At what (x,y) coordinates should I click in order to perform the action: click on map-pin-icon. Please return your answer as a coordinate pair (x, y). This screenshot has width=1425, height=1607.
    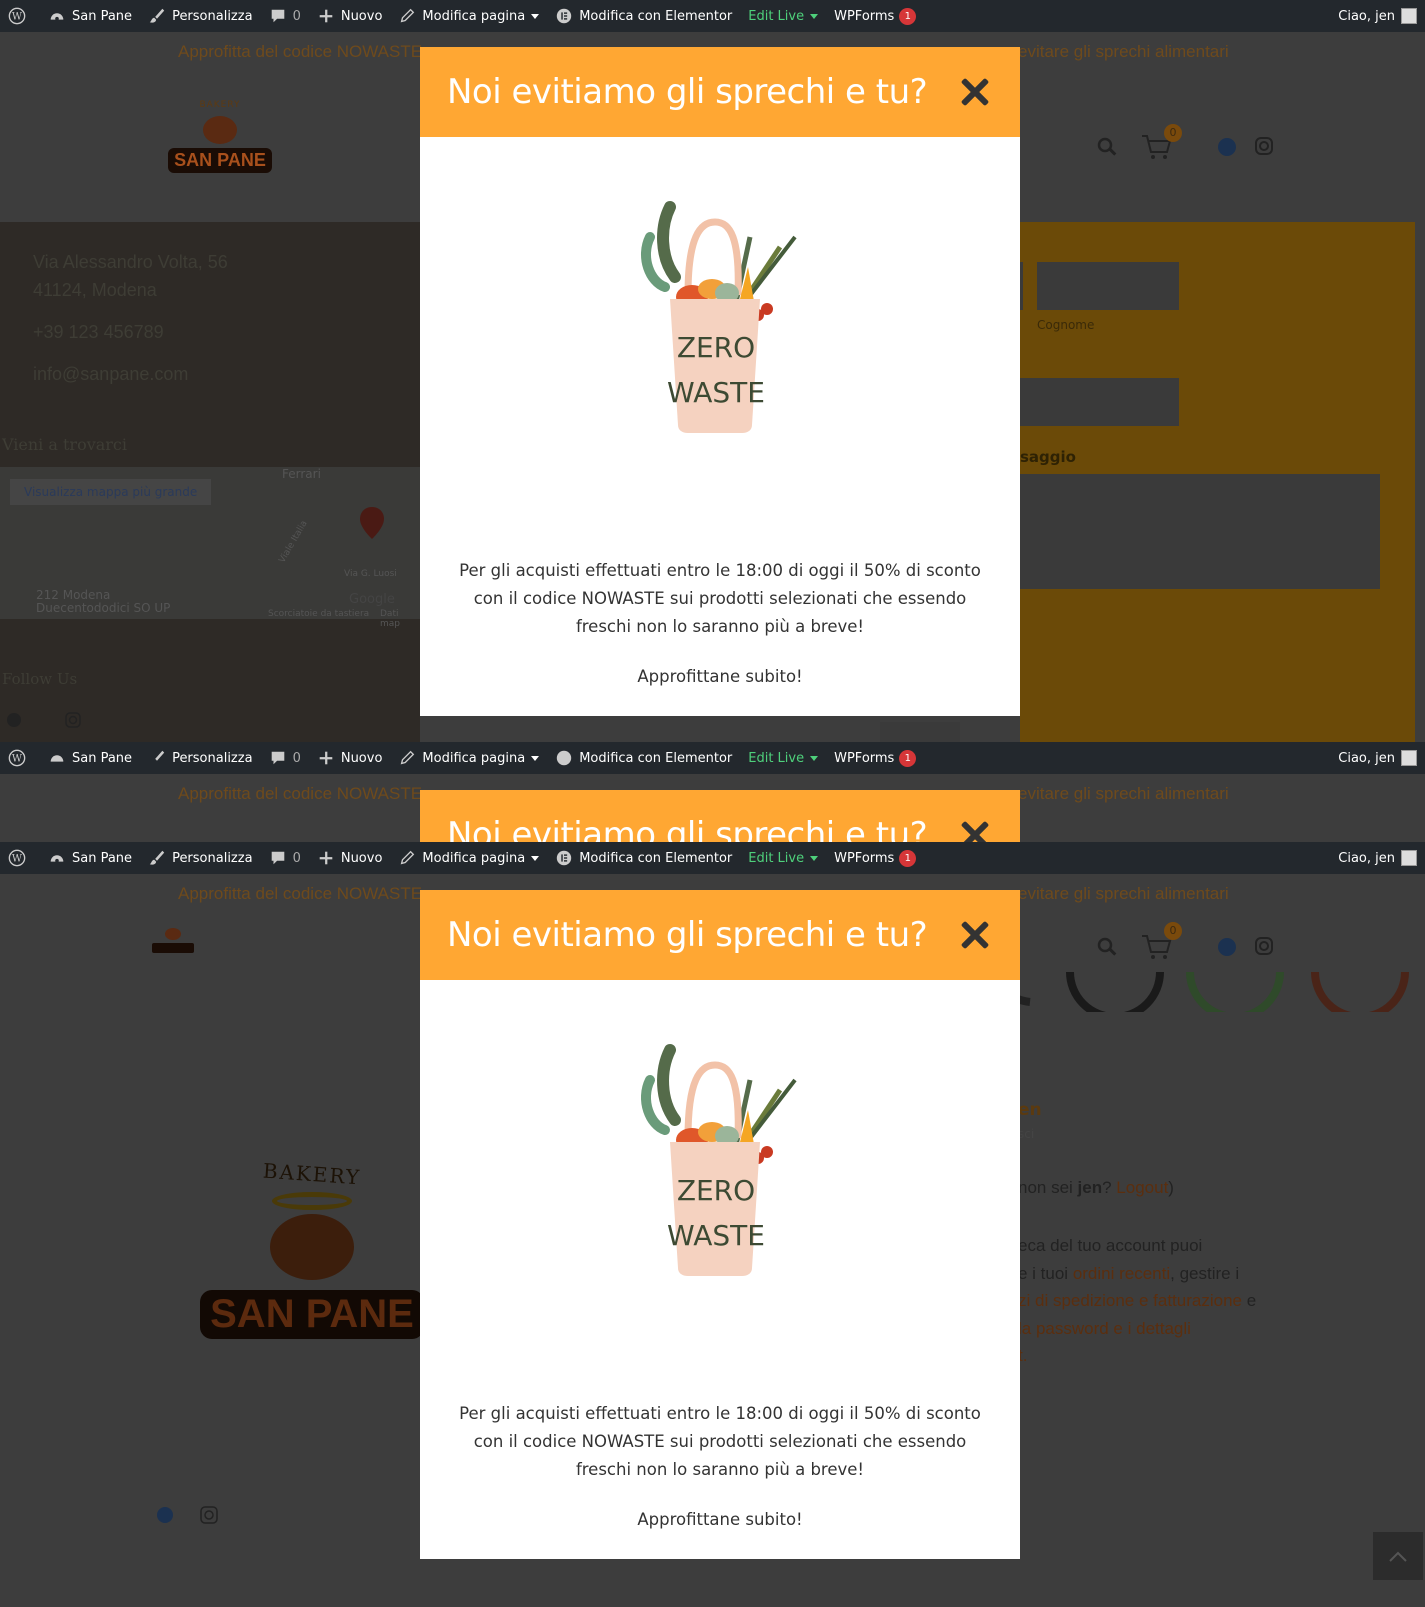
    Looking at the image, I should click on (372, 523).